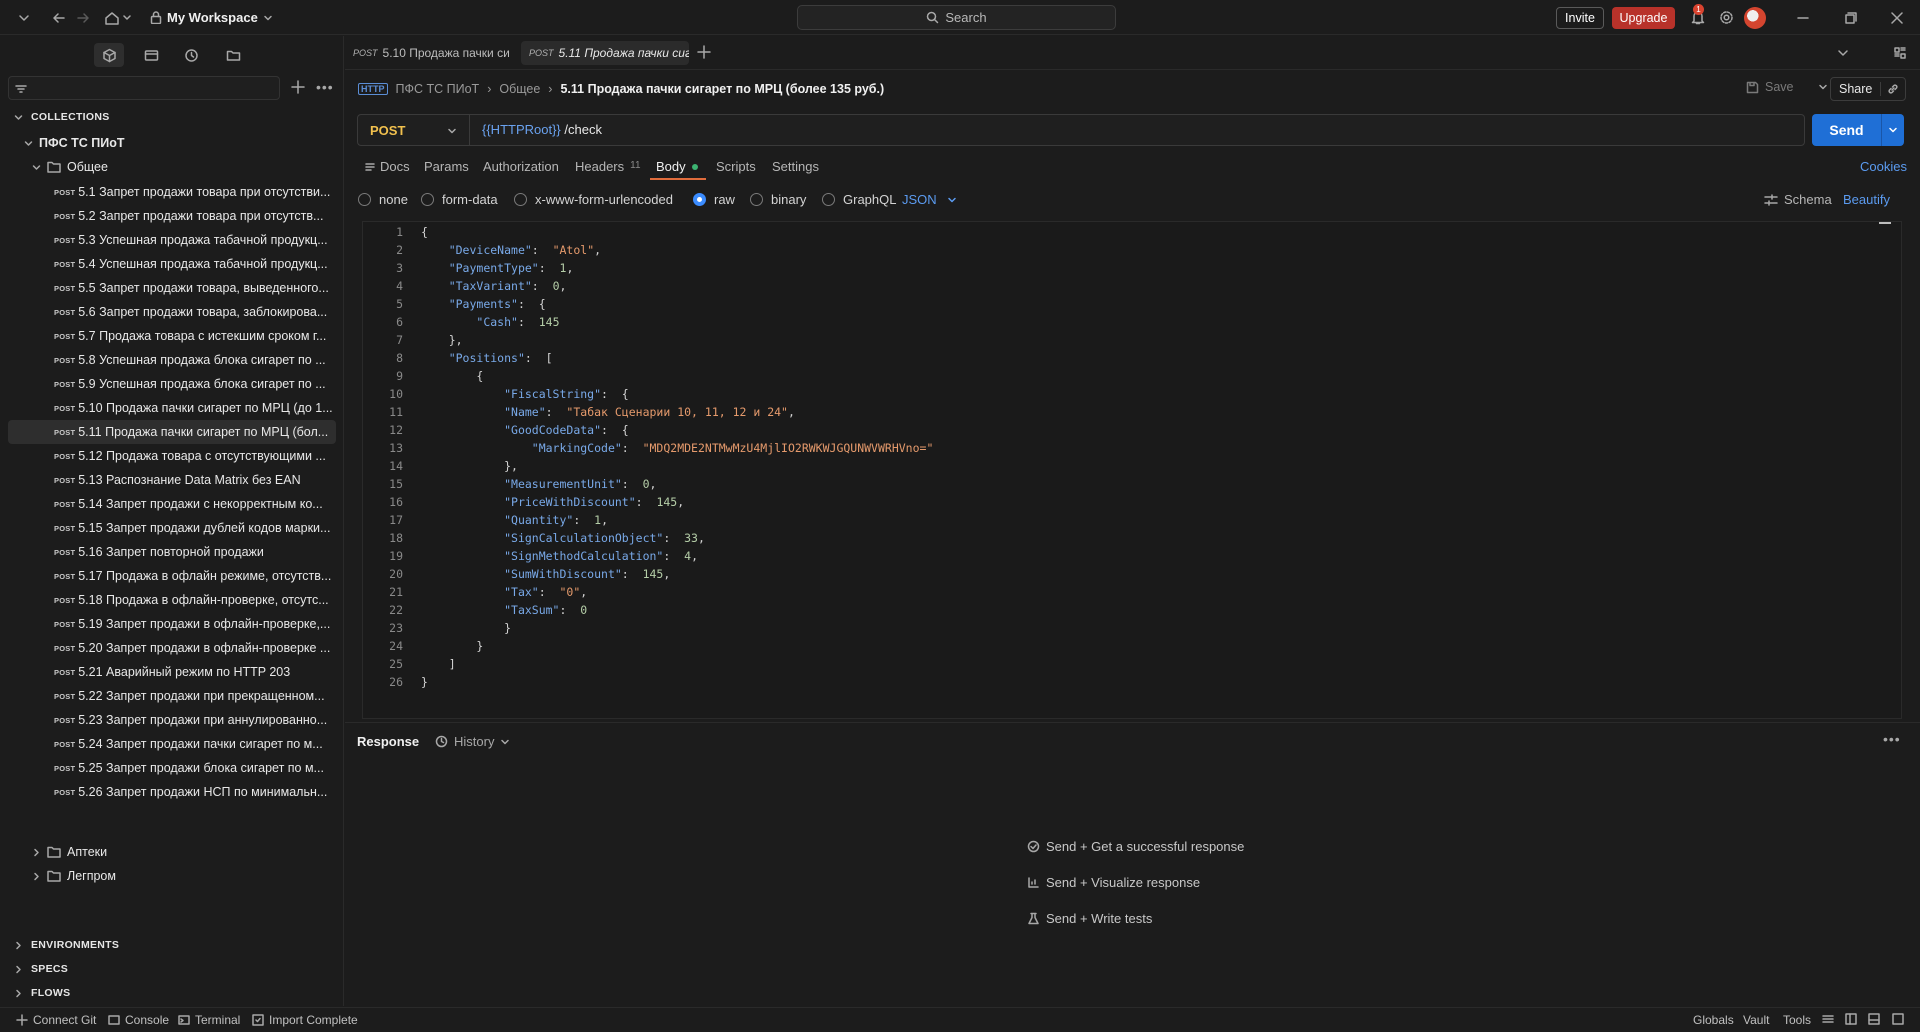 This screenshot has width=1920, height=1032. I want to click on folder-item: Легпром, so click(173, 876).